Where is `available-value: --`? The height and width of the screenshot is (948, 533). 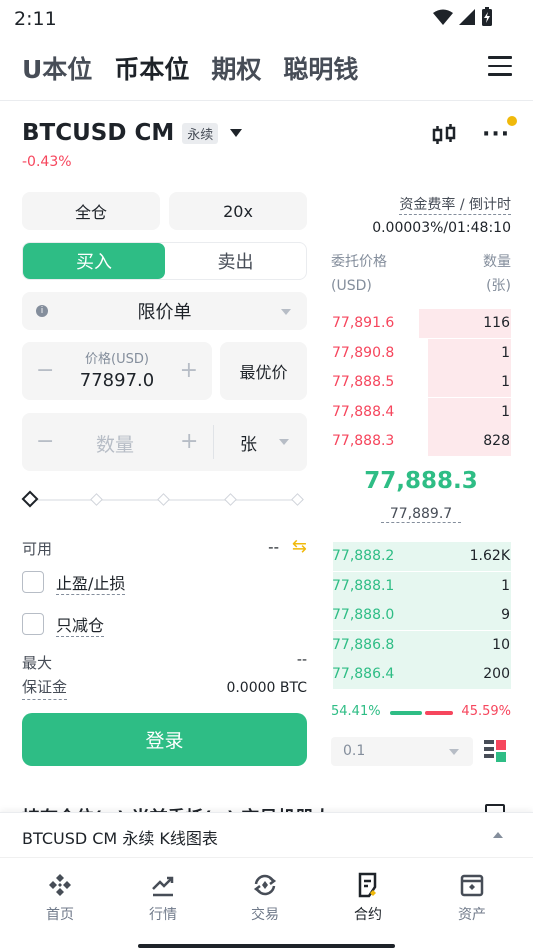
available-value: -- is located at coordinates (273, 547).